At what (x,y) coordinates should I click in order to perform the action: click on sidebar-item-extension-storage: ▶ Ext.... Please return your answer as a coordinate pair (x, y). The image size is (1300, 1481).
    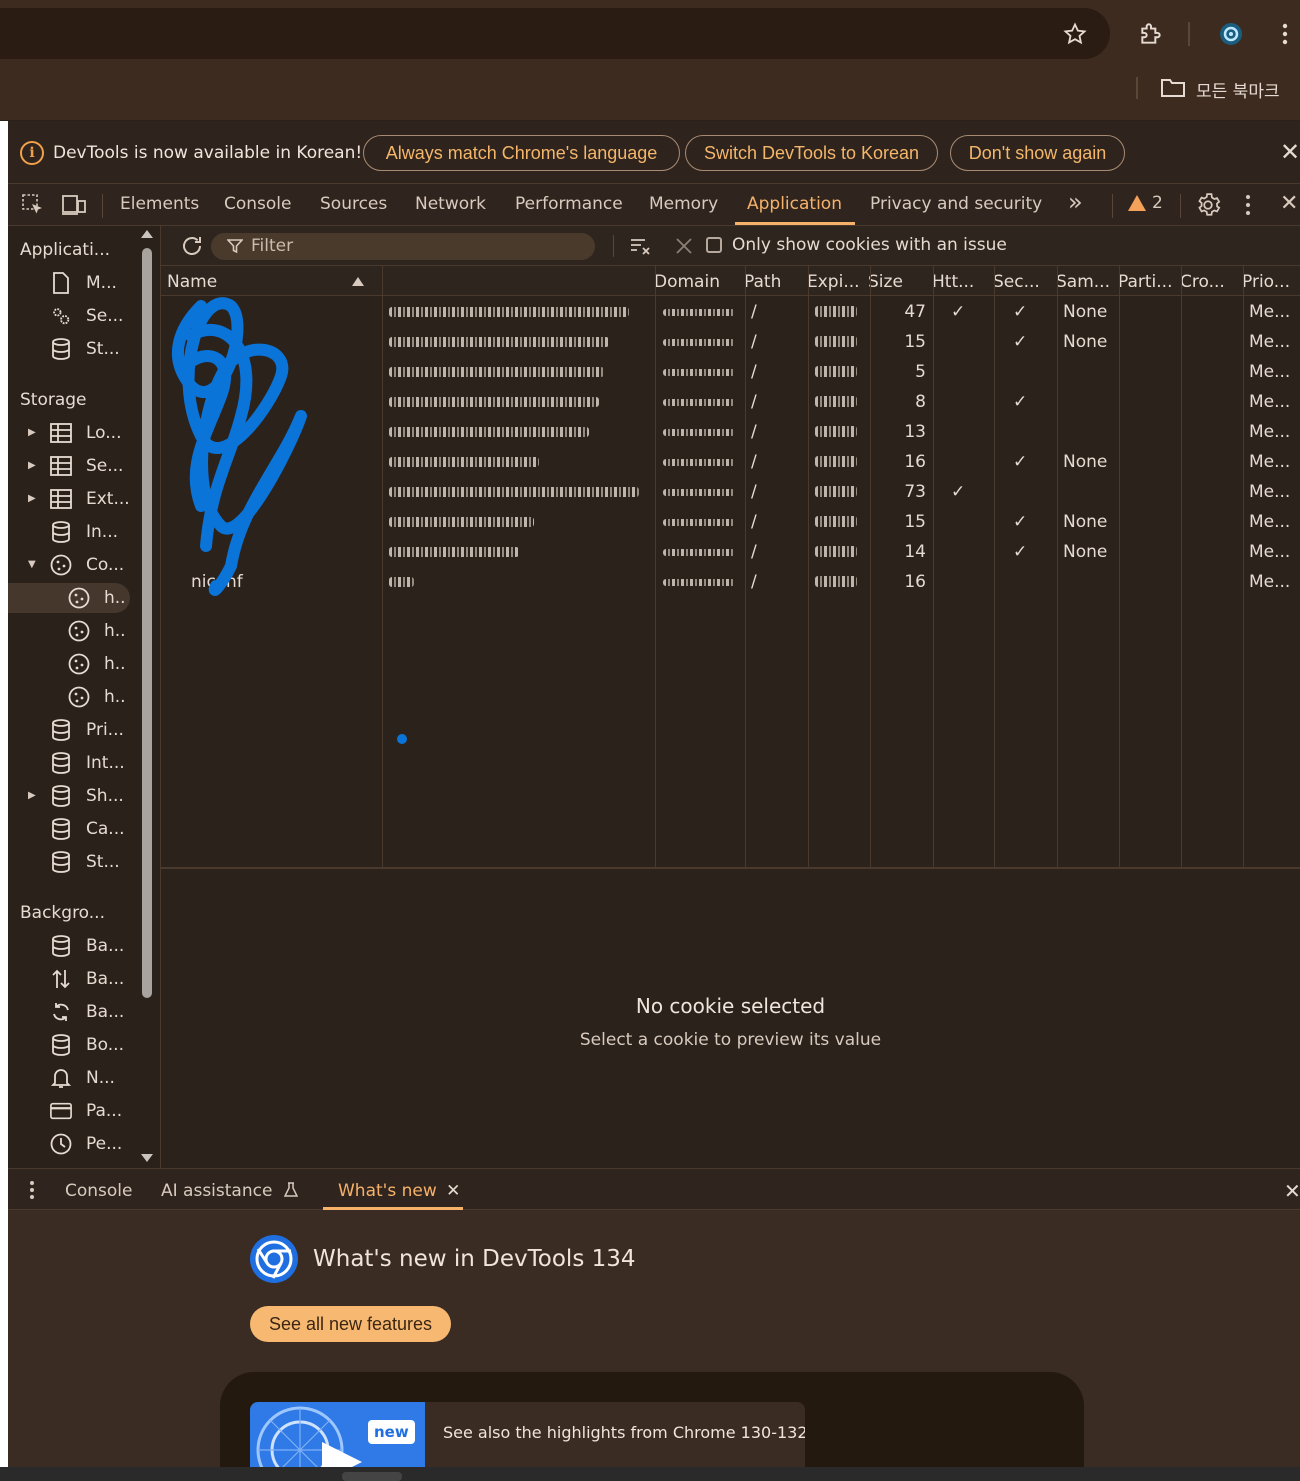
    Looking at the image, I should click on (69, 499).